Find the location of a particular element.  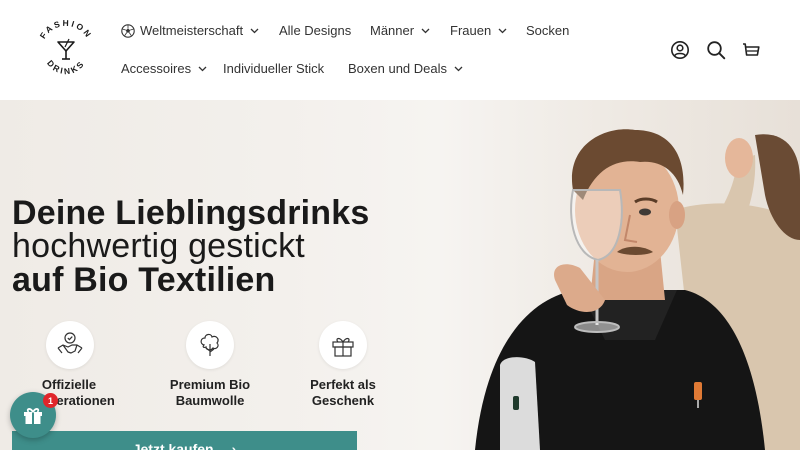

feature-label: Premium Bio Baumwolle is located at coordinates (210, 392).